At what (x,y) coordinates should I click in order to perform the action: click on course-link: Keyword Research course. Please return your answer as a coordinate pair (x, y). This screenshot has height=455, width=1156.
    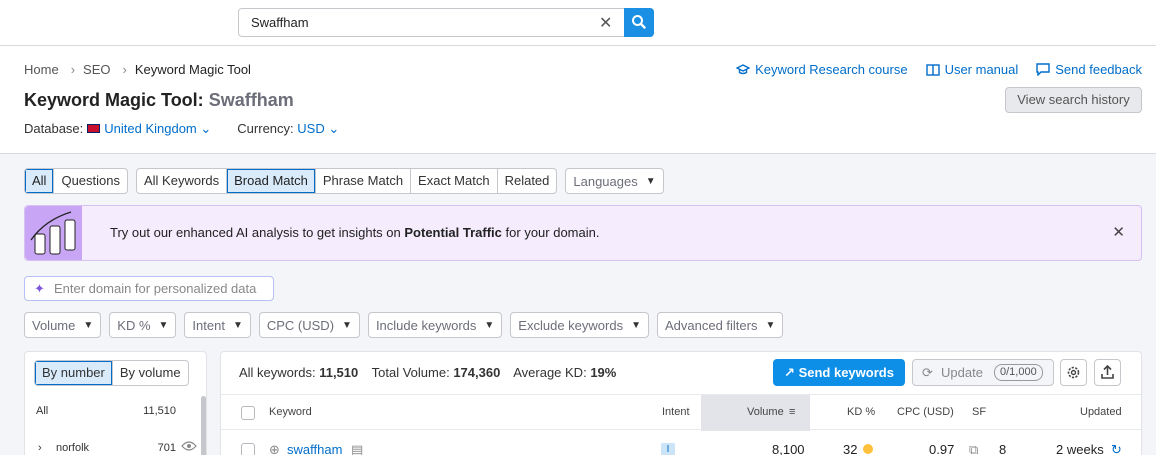
    Looking at the image, I should click on (822, 69).